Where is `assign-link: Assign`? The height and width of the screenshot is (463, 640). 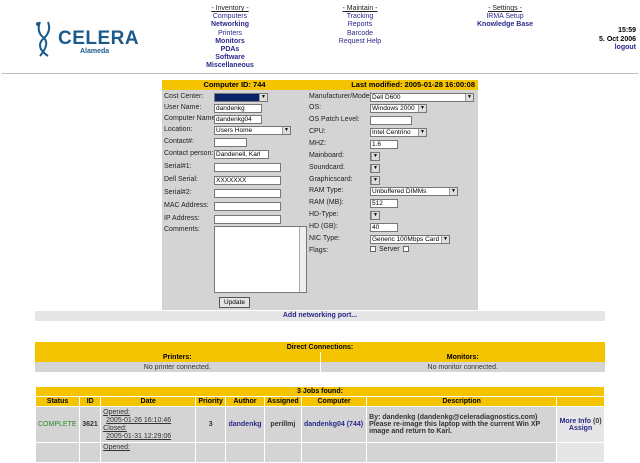 assign-link: Assign is located at coordinates (580, 428).